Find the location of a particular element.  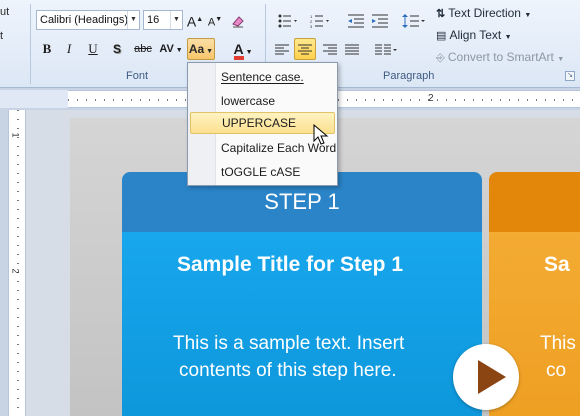

sample-text-line2: contents of this step here. is located at coordinates (288, 370).